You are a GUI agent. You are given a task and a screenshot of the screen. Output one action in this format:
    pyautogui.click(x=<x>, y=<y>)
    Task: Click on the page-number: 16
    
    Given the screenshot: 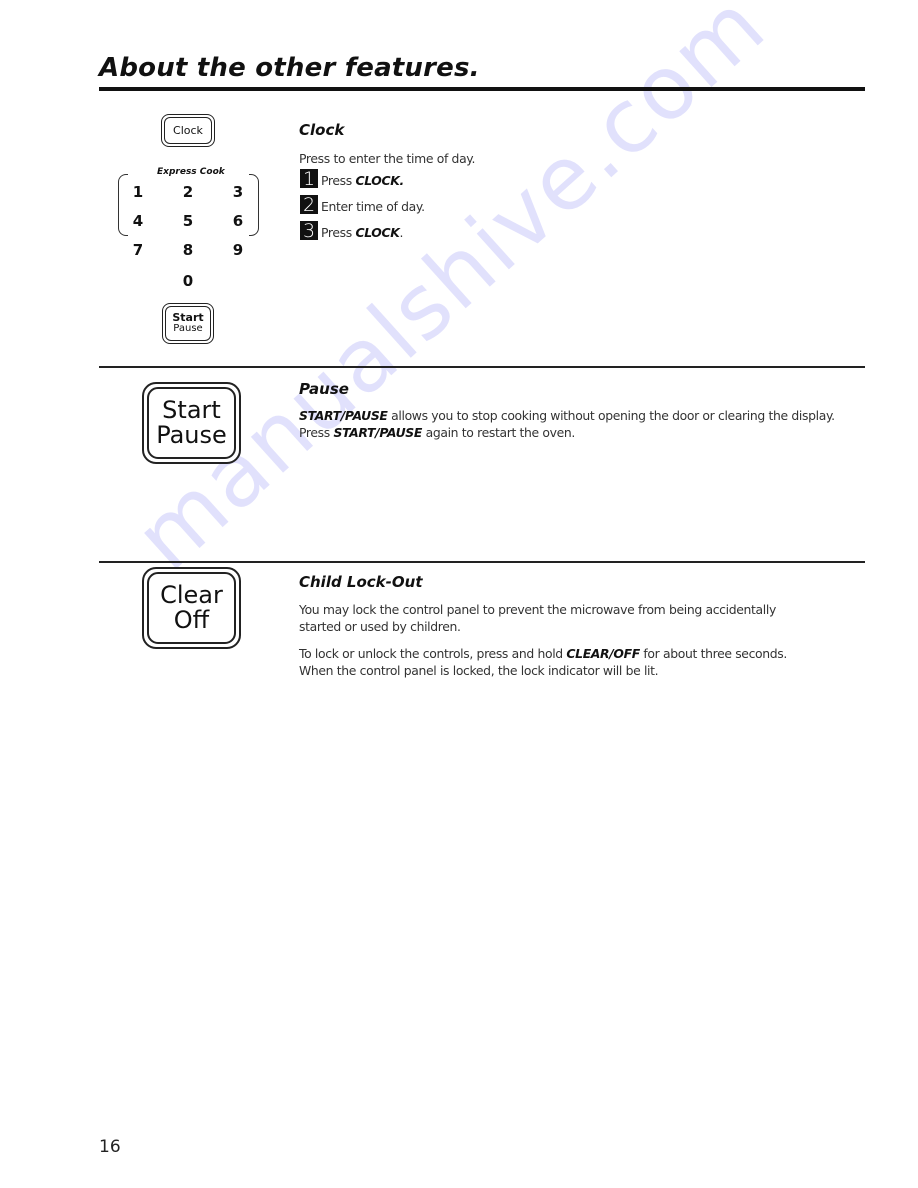 What is the action you would take?
    pyautogui.click(x=110, y=1147)
    